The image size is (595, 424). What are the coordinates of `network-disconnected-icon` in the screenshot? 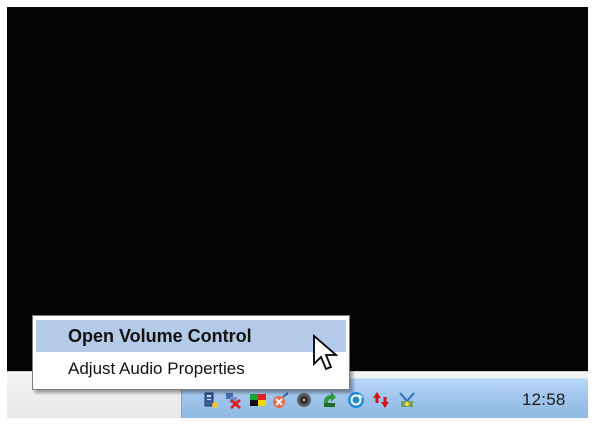 It's located at (233, 400).